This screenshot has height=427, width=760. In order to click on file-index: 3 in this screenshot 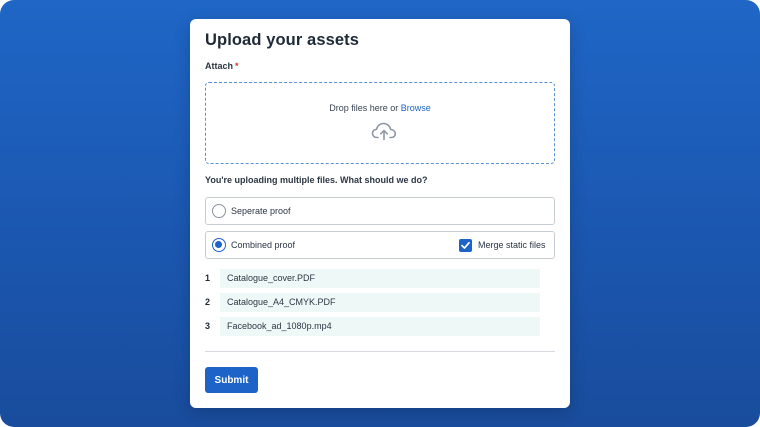, I will do `click(208, 326)`.